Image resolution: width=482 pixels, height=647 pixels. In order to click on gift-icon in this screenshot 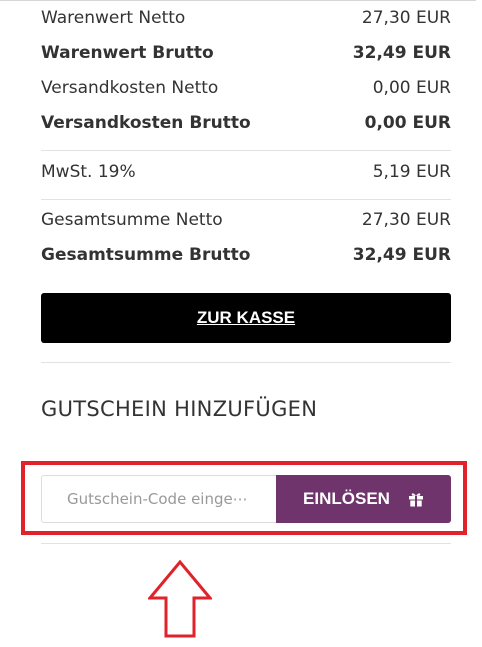, I will do `click(416, 499)`.